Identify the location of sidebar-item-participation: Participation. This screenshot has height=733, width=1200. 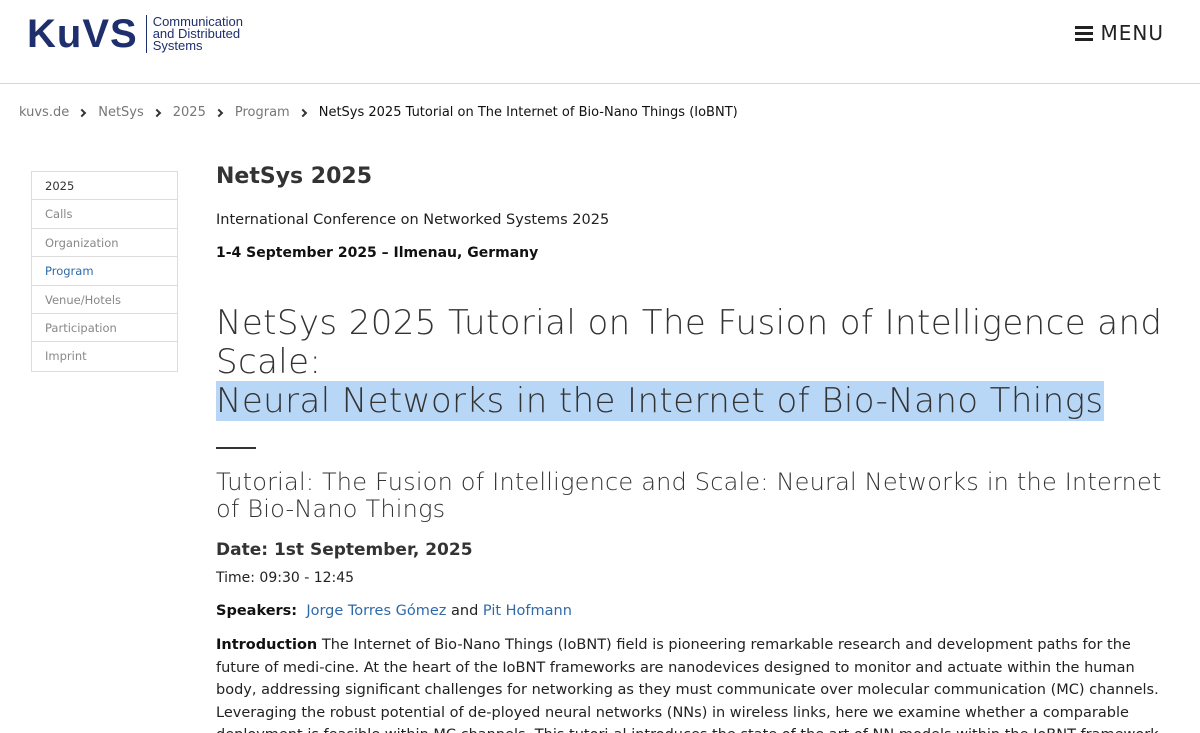
(104, 328).